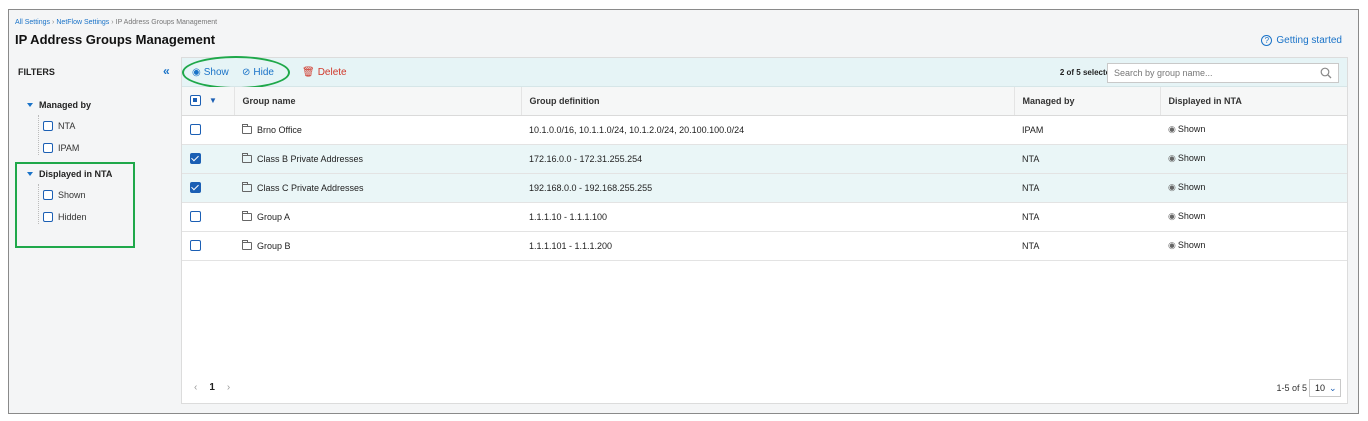 This screenshot has height=421, width=1368. I want to click on breadcrumb-current: IP Address Groups Management, so click(166, 22).